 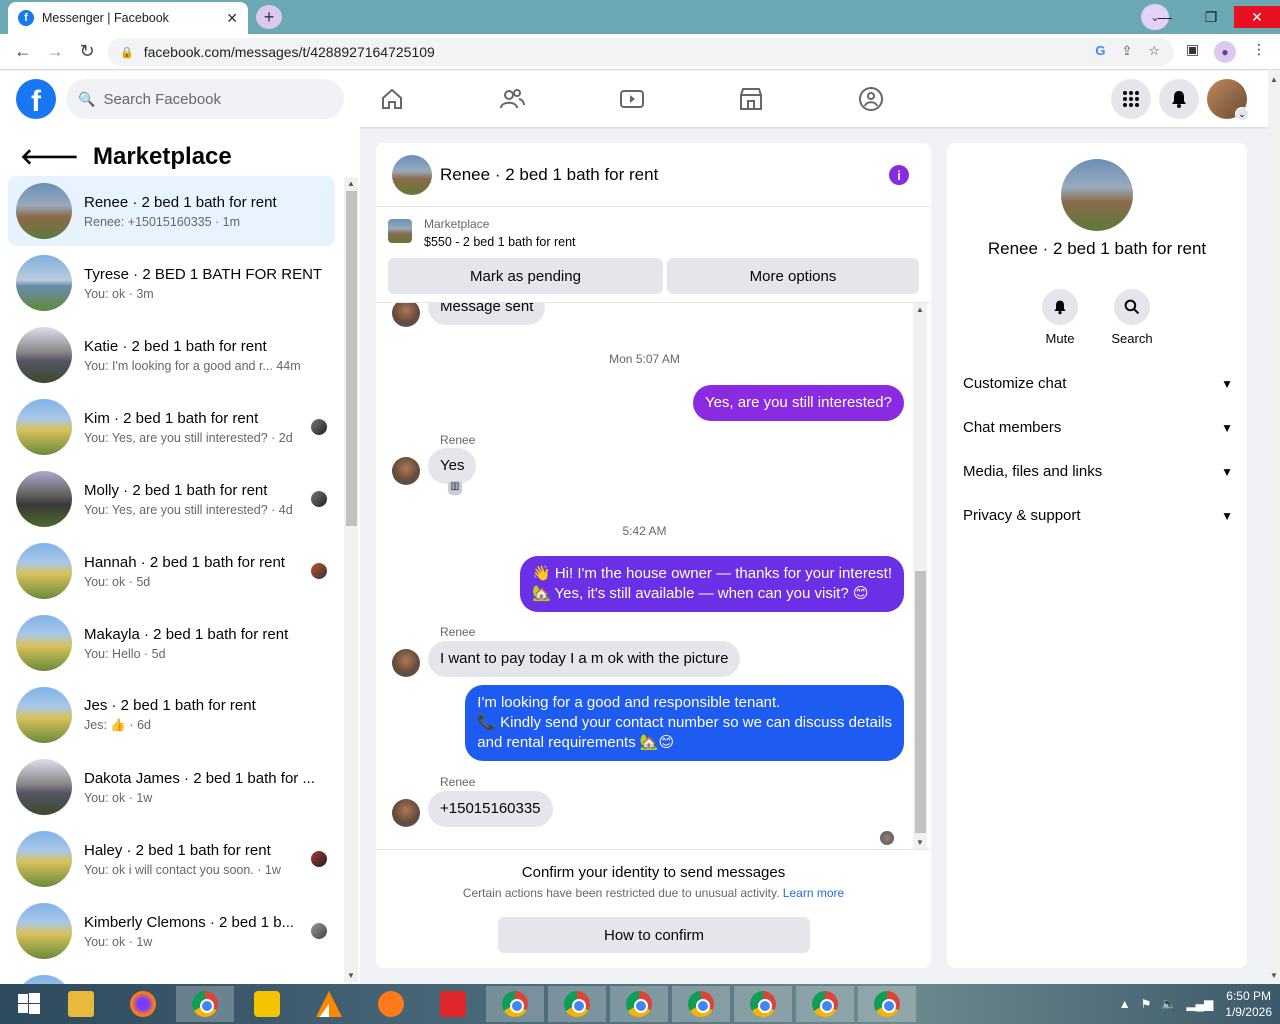 What do you see at coordinates (525, 276) in the screenshot?
I see `mark-as-pending-button: Mark as pending` at bounding box center [525, 276].